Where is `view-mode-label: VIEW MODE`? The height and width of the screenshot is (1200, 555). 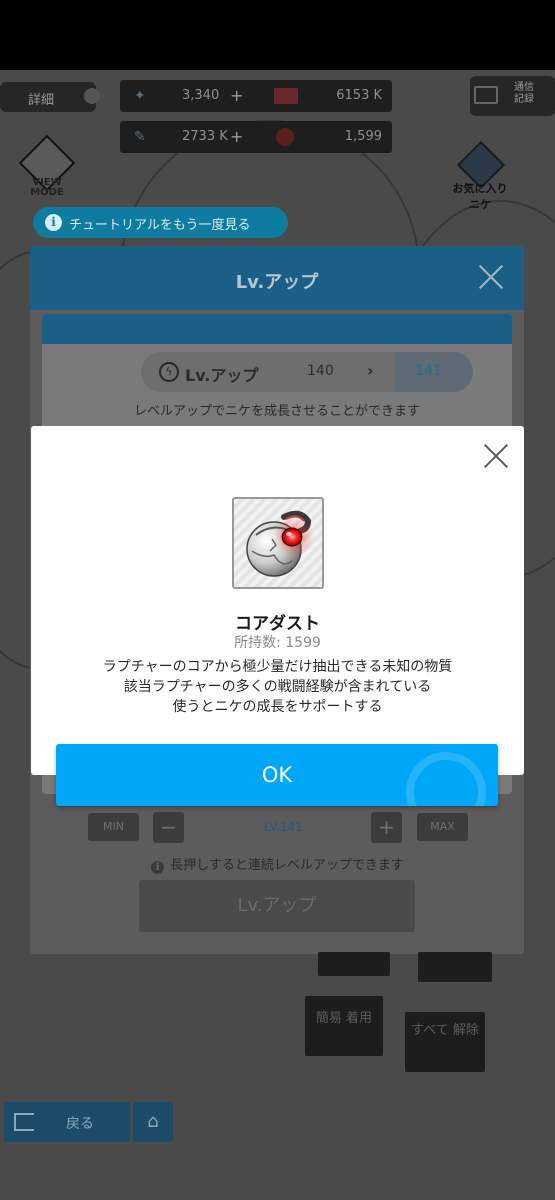
view-mode-label: VIEW MODE is located at coordinates (47, 187).